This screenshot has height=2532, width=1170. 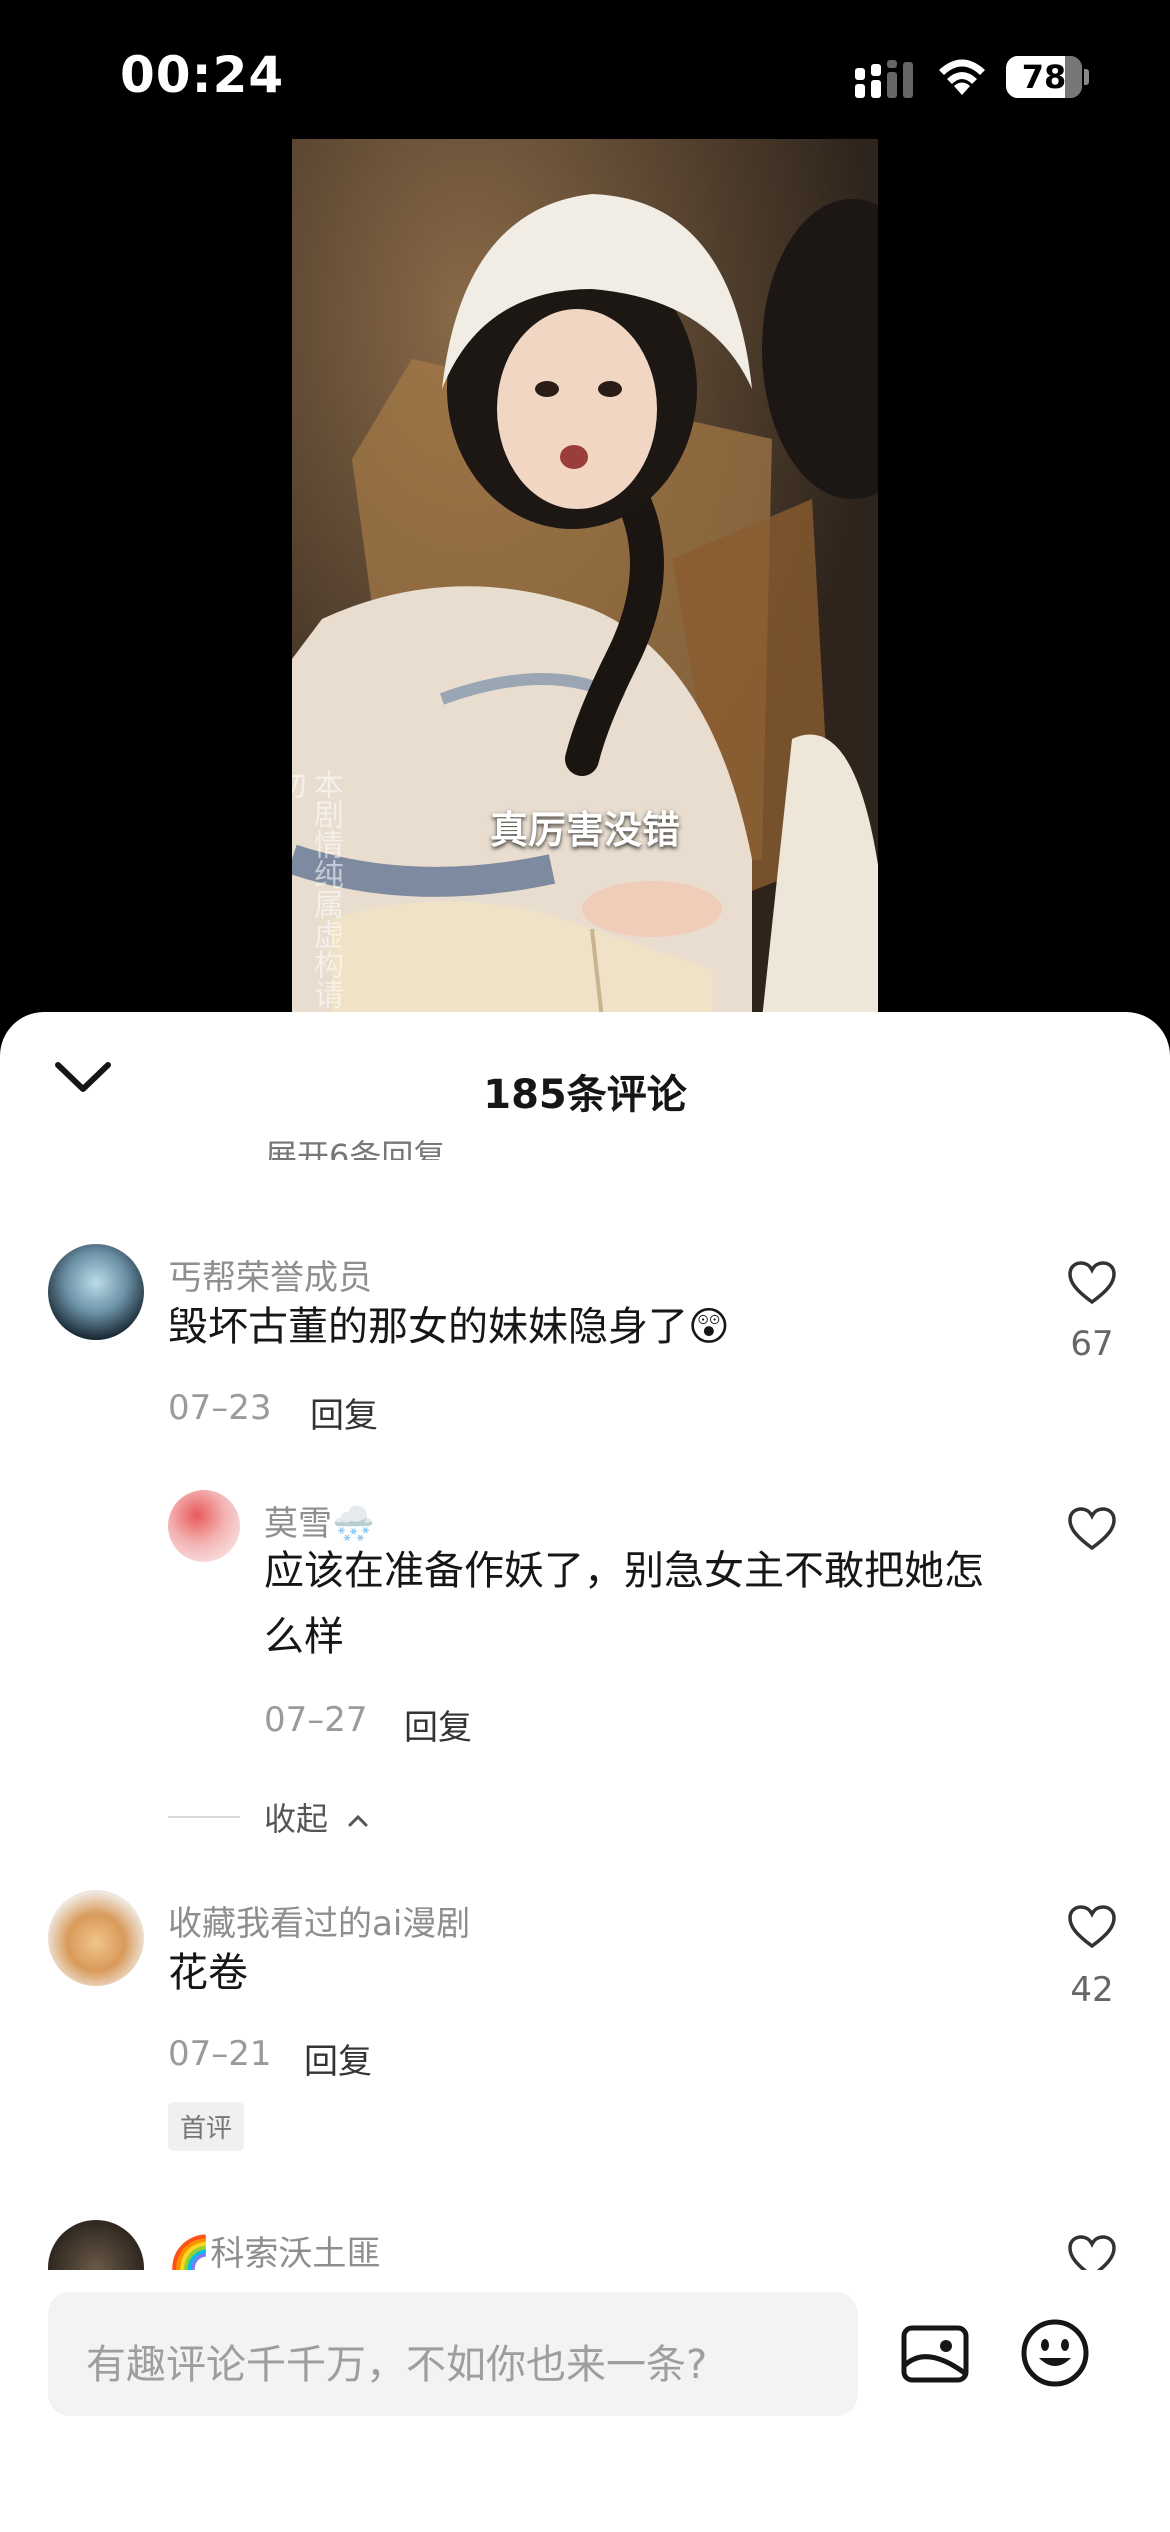 What do you see at coordinates (1092, 1344) in the screenshot?
I see `like-count: 67` at bounding box center [1092, 1344].